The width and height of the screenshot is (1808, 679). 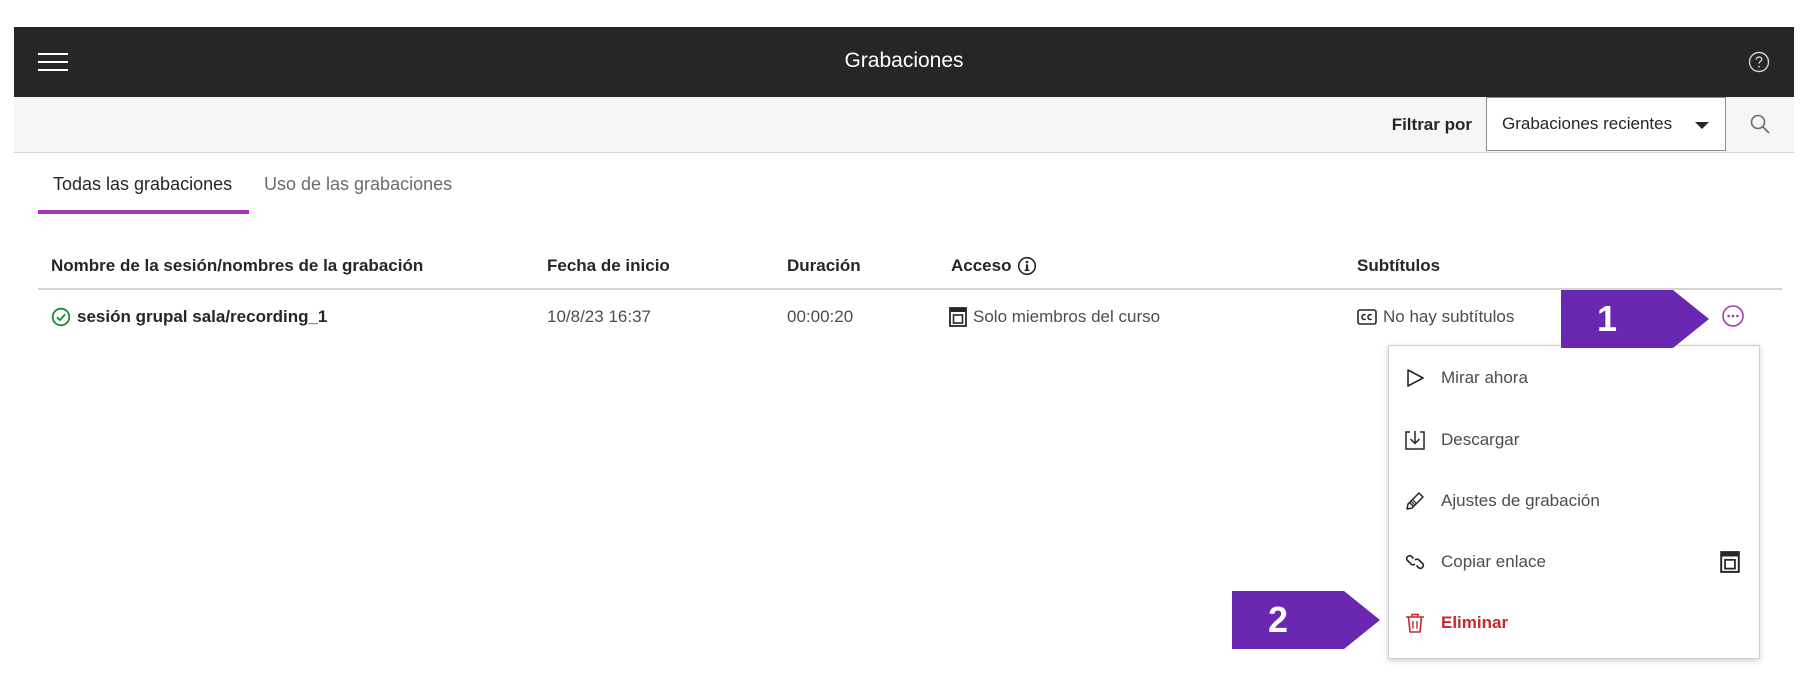 I want to click on menu-item-label: Ajustes de grabación, so click(x=1520, y=500).